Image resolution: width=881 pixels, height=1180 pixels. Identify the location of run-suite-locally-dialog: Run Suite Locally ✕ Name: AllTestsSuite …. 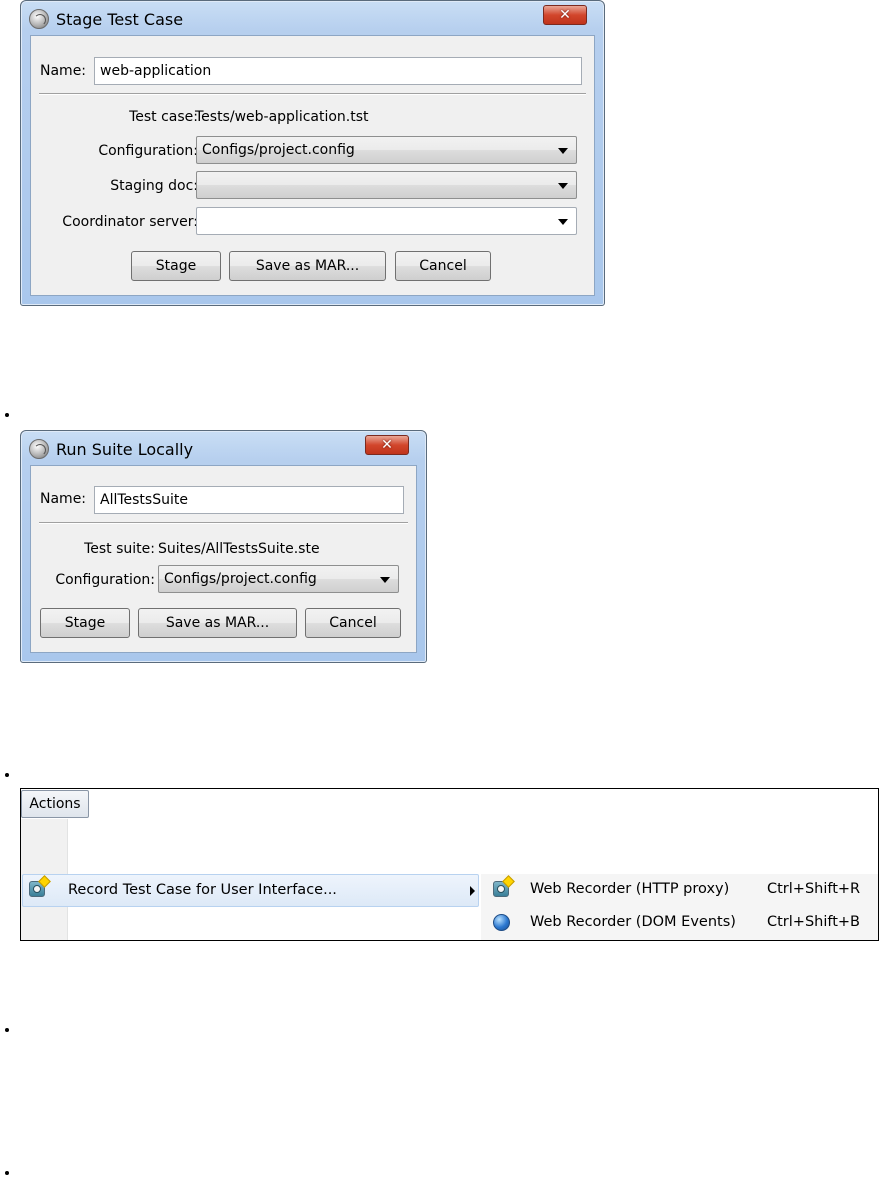
(223, 546).